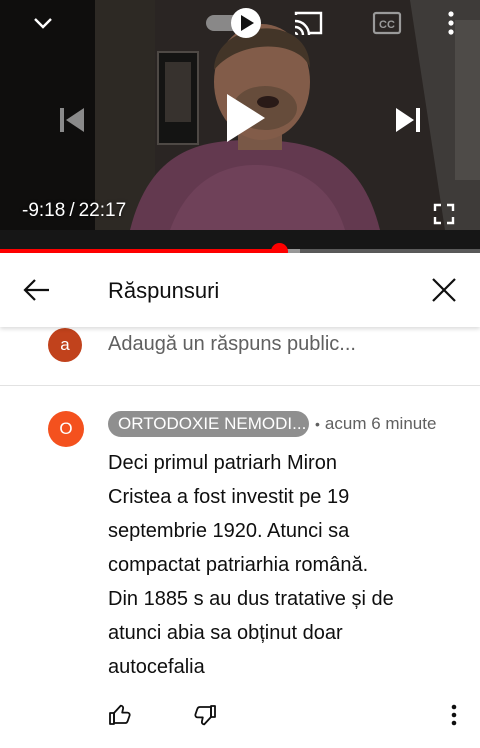 The image size is (480, 748). I want to click on fullscreen-icon, so click(444, 214).